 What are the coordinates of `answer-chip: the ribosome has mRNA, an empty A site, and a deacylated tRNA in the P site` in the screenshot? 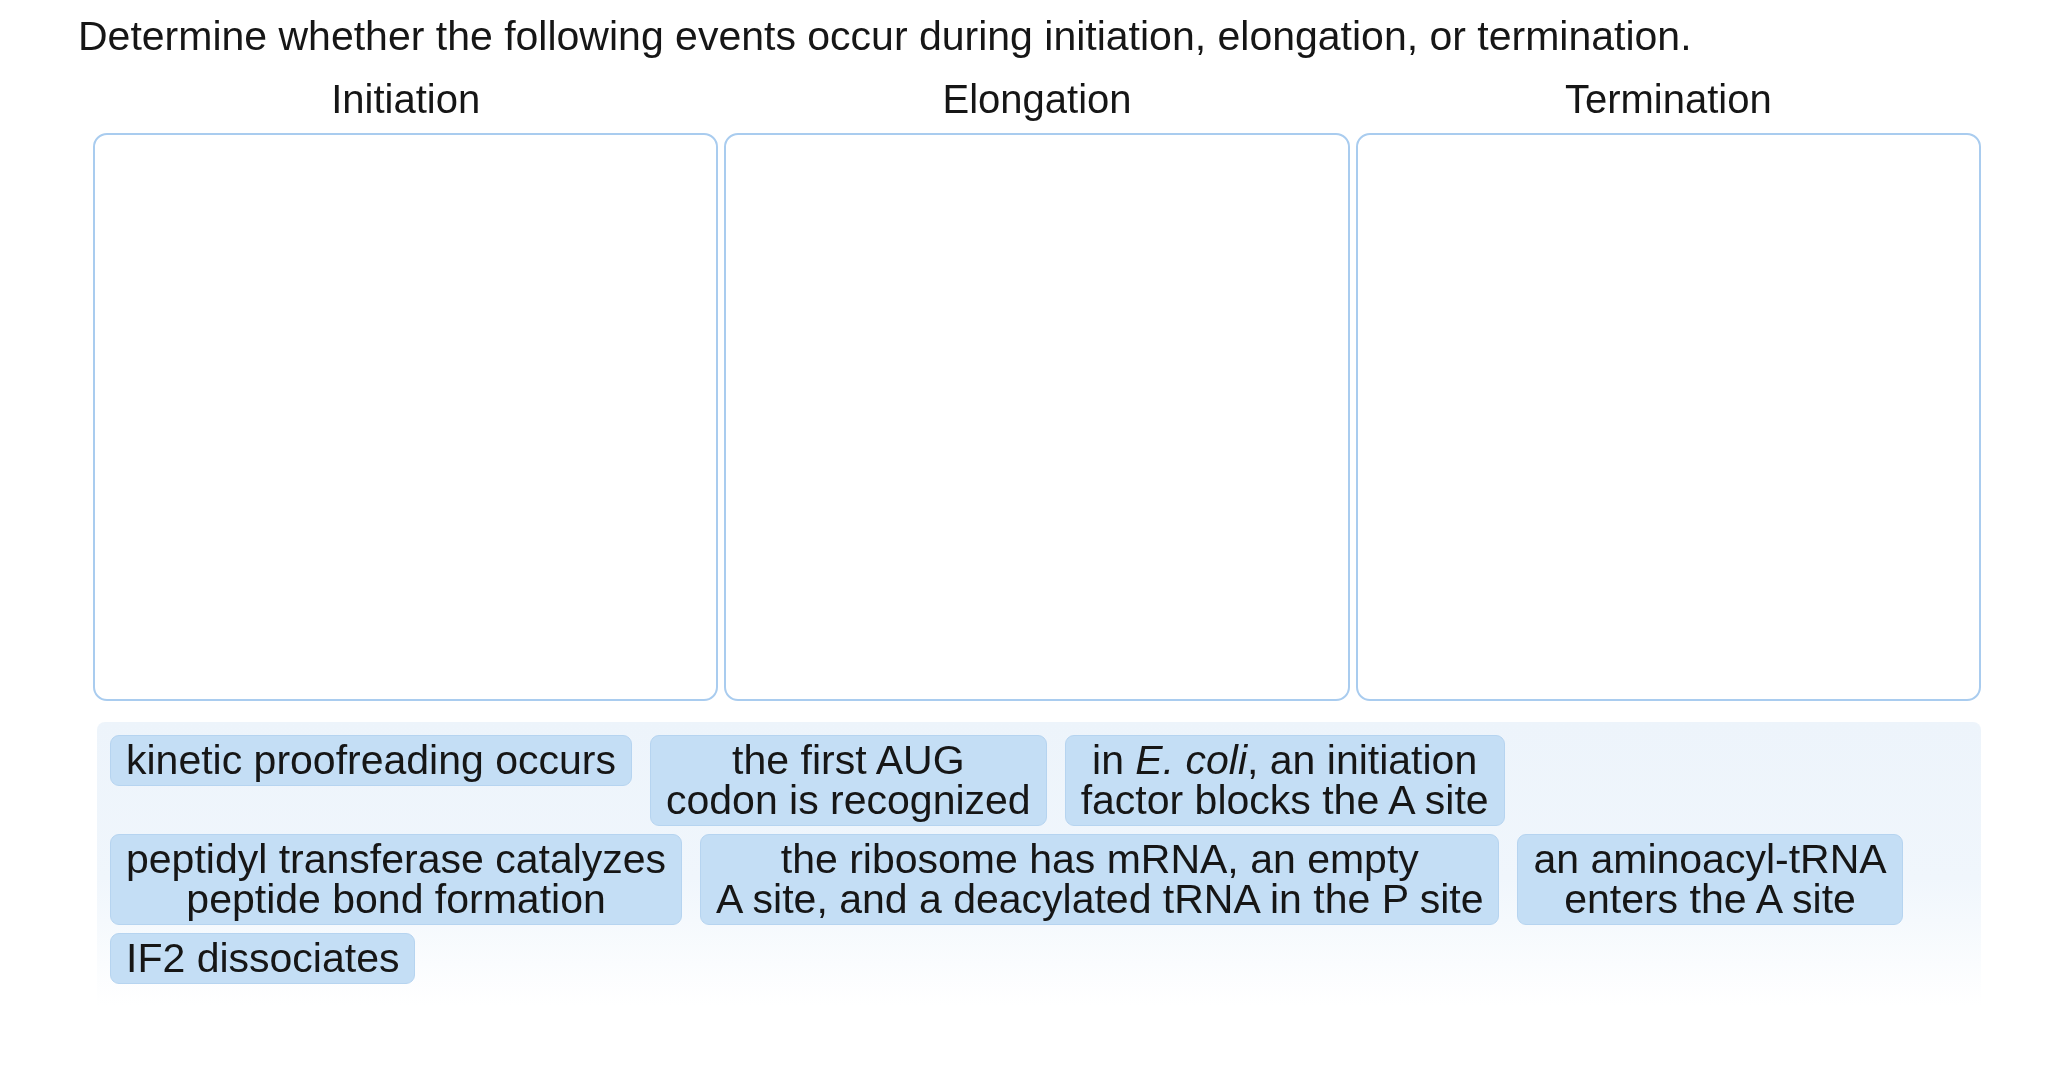 It's located at (1100, 879).